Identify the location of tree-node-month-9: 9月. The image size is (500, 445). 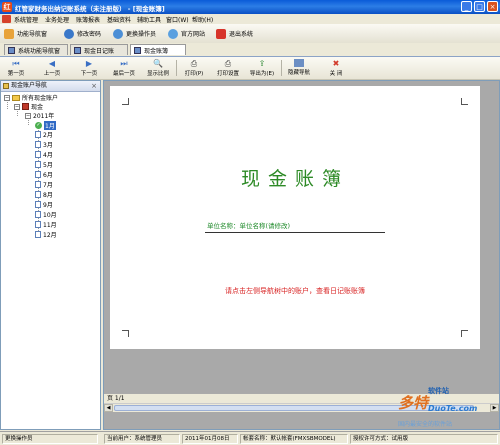
(44, 204).